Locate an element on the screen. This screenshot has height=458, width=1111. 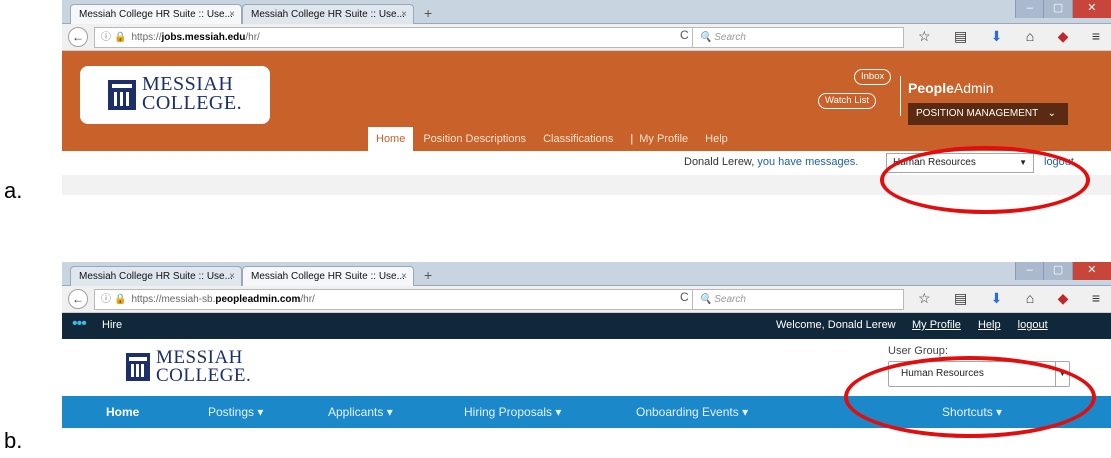
logout-link: logout is located at coordinates (1033, 325).